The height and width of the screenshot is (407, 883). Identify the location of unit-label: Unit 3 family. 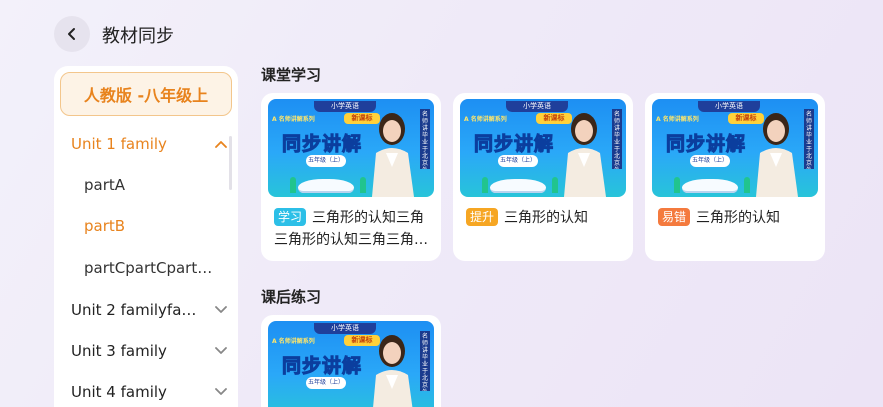
(119, 351).